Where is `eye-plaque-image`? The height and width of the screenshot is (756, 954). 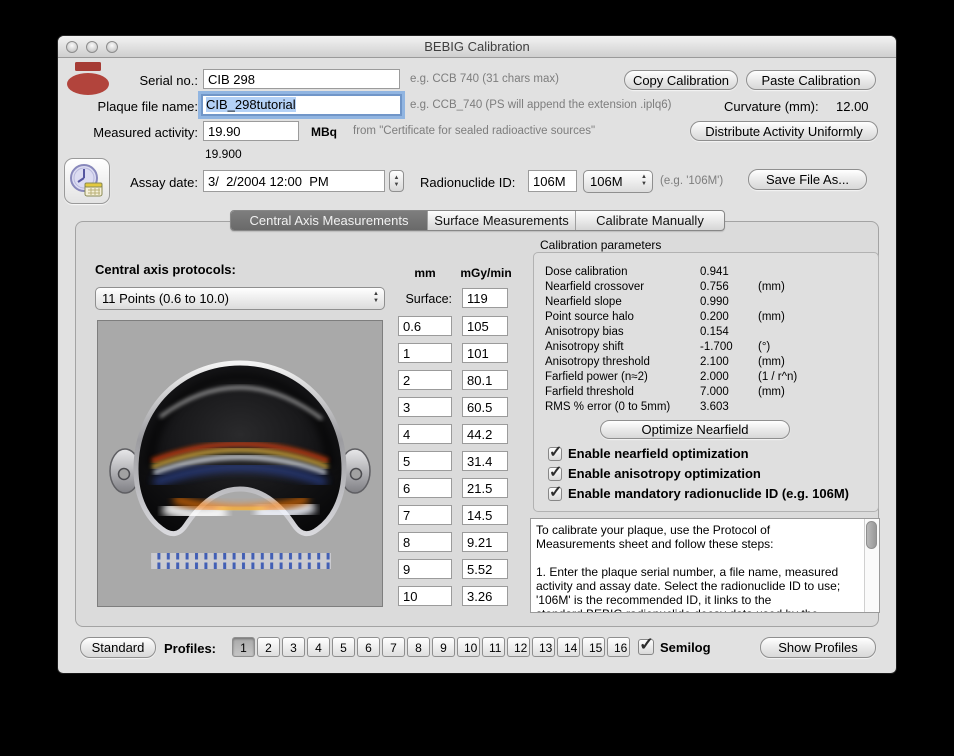
eye-plaque-image is located at coordinates (240, 463).